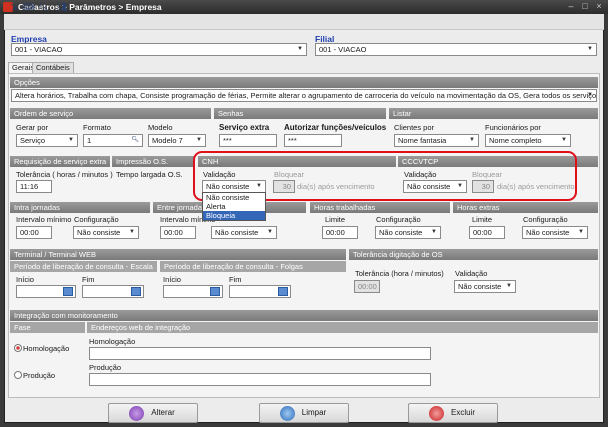 The width and height of the screenshot is (608, 427). Describe the element at coordinates (493, 113) in the screenshot. I see `listar-header: Listar` at that location.